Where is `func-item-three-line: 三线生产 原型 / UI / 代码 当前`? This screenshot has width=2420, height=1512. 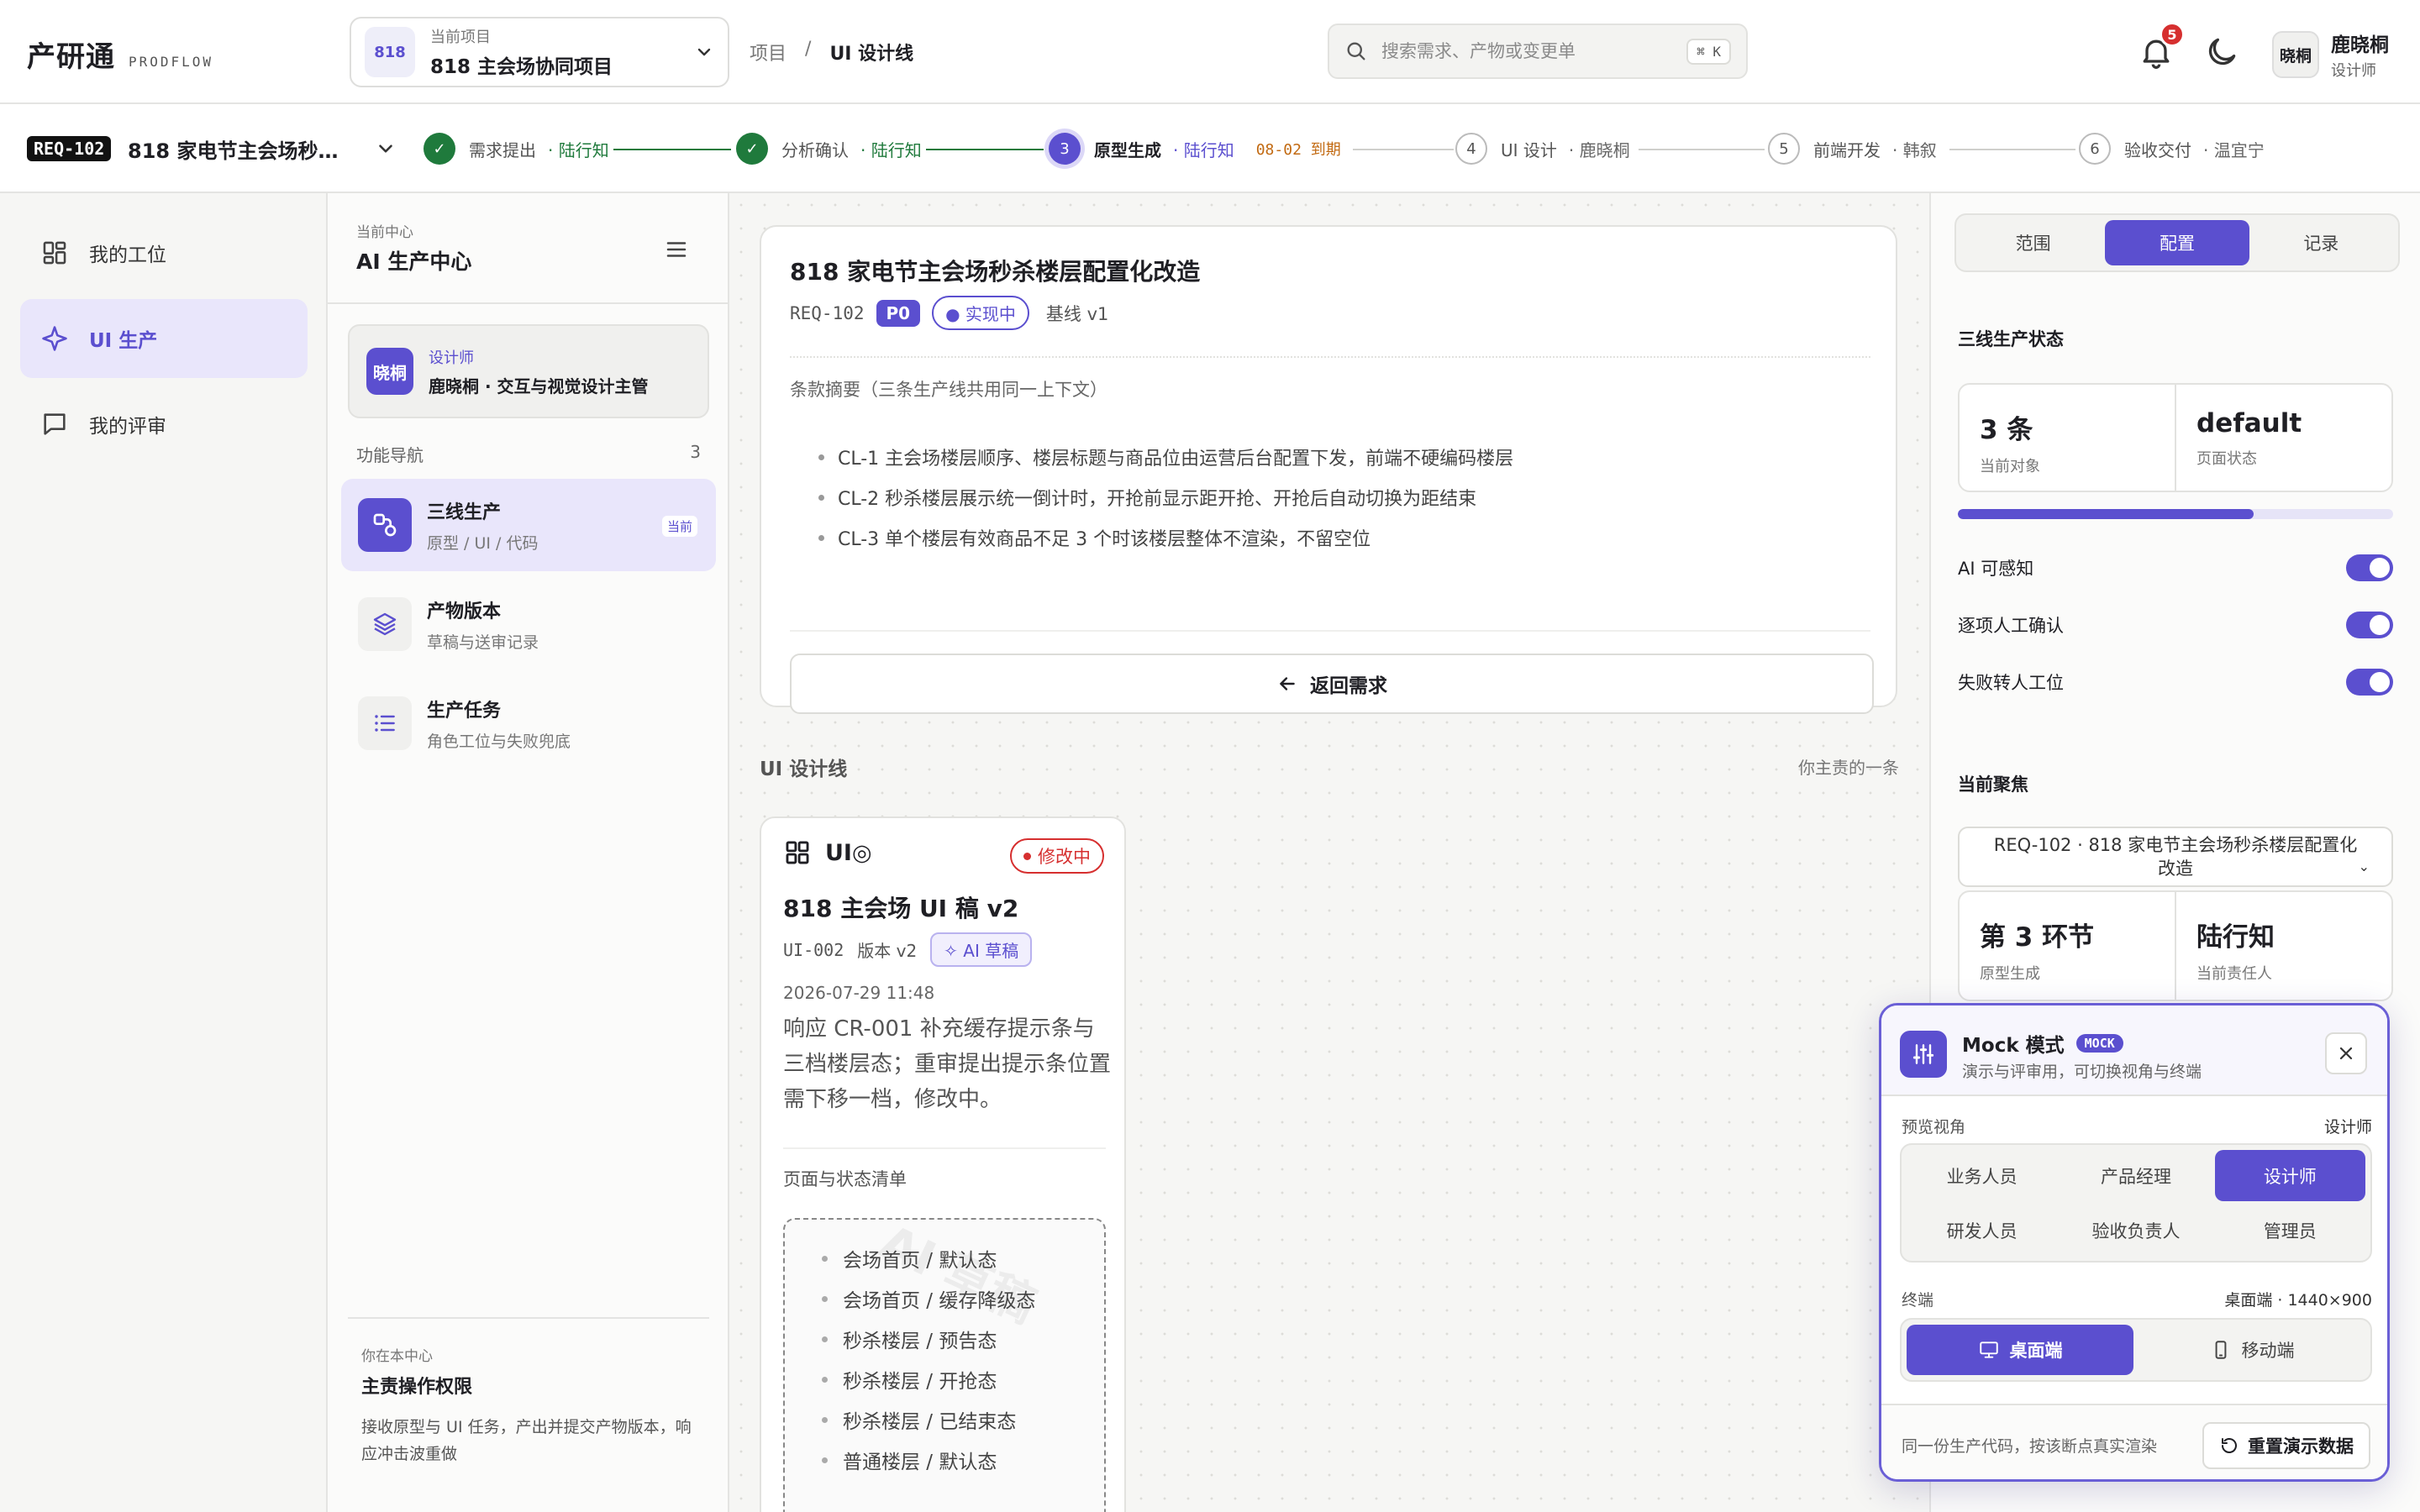
func-item-three-line: 三线生产 原型 / UI / 代码 当前 is located at coordinates (528, 525).